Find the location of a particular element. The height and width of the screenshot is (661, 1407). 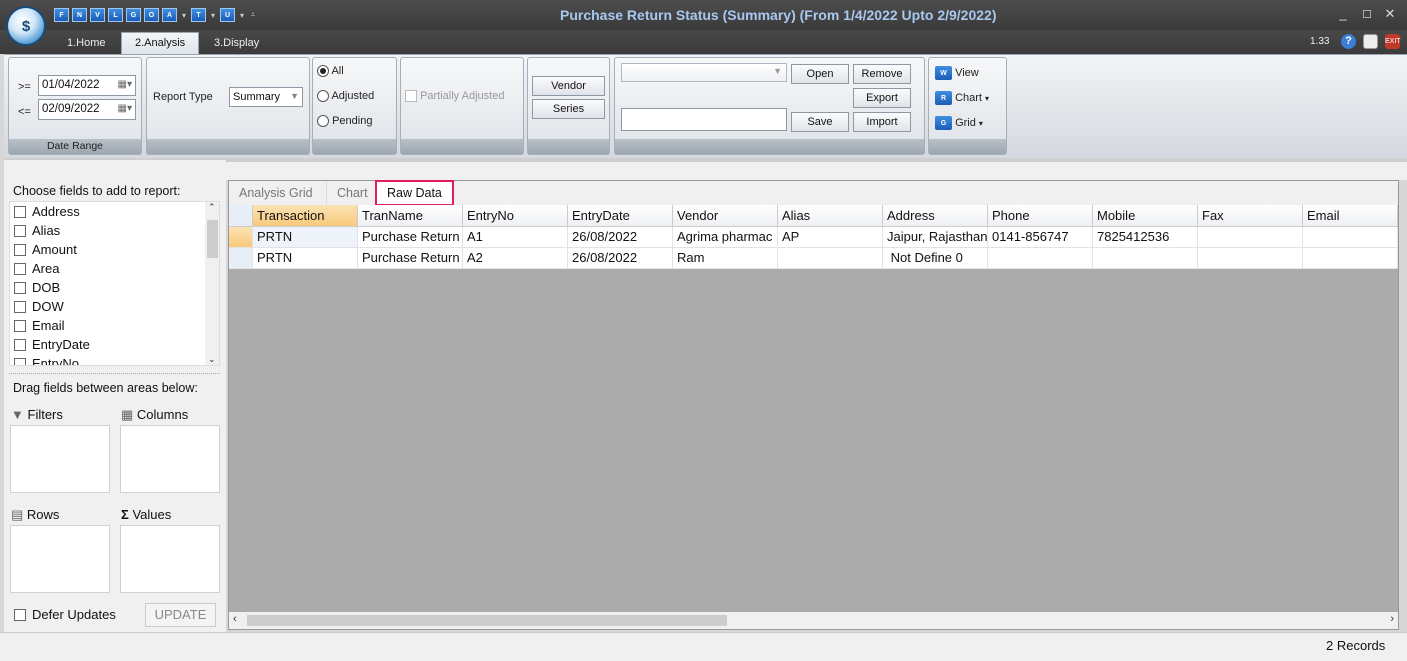

field-item-amount: Amount is located at coordinates (114, 249).